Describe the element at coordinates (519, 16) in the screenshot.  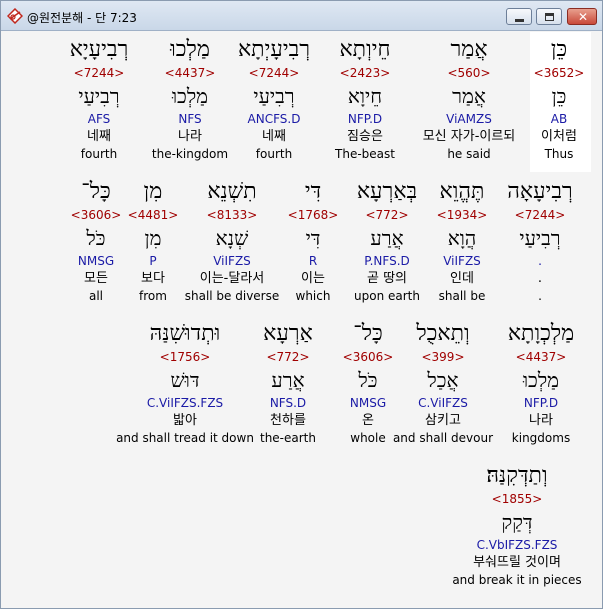
I see `minimize-button` at that location.